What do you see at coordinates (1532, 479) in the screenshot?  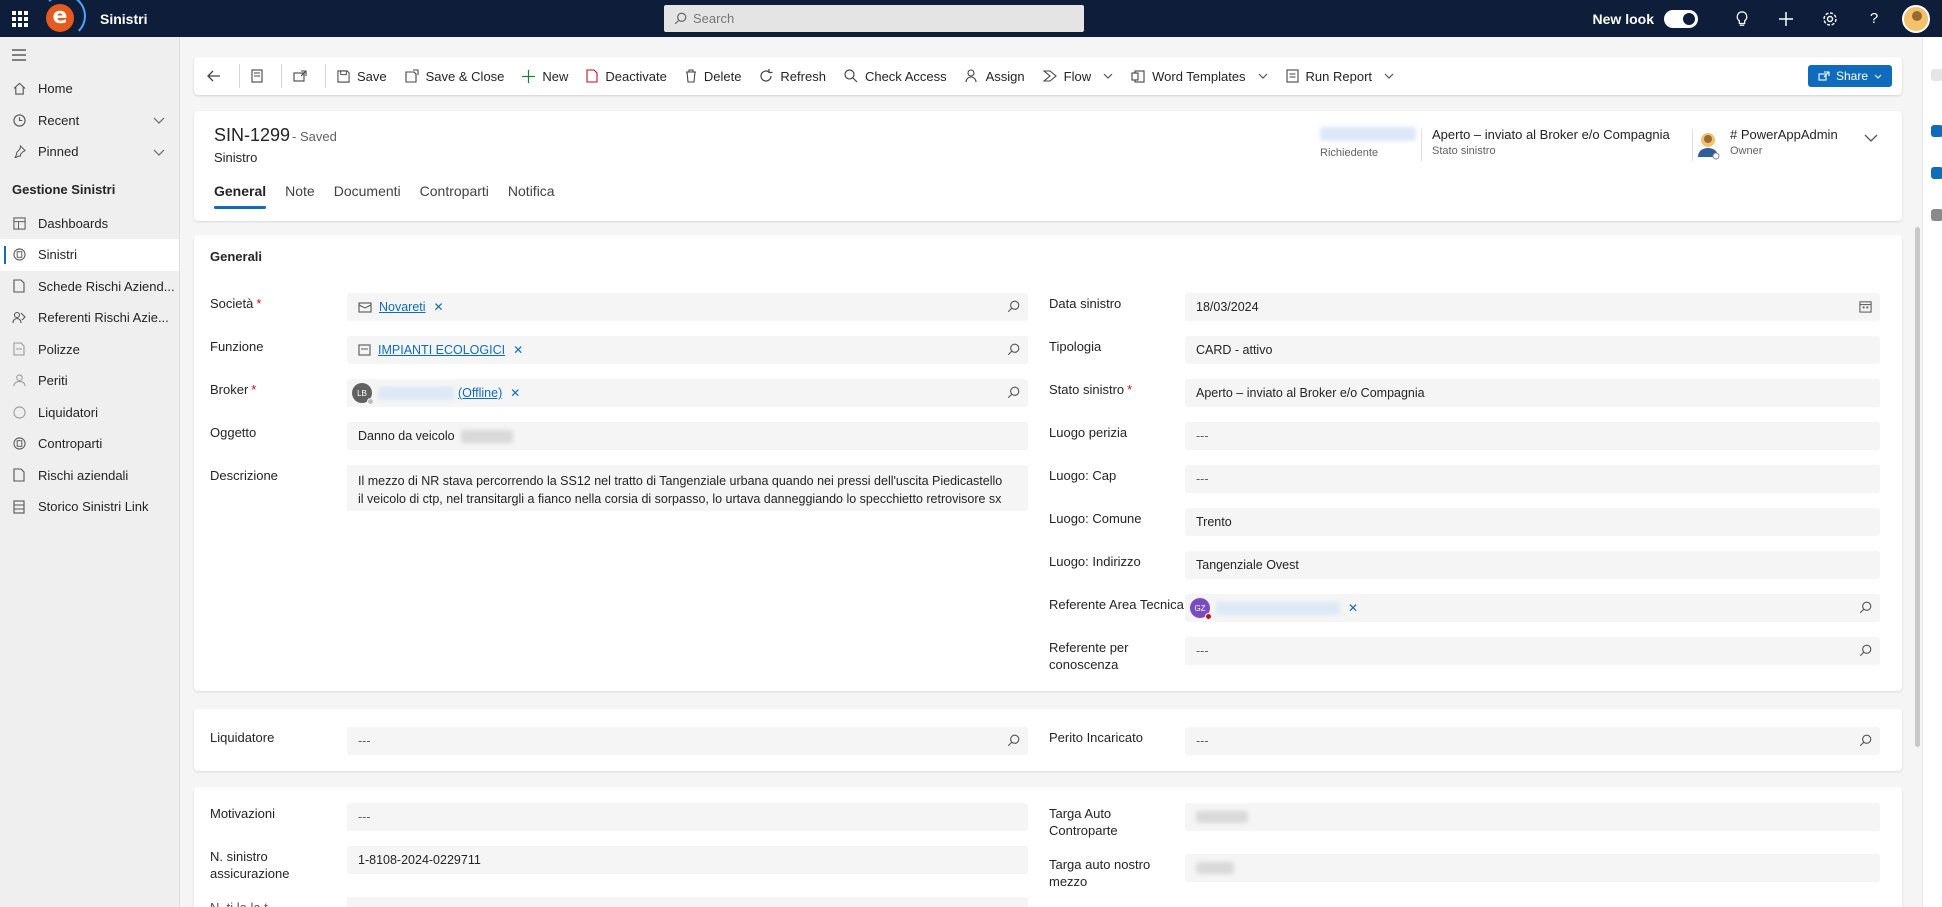 I see `luogo-cap-input: ---` at bounding box center [1532, 479].